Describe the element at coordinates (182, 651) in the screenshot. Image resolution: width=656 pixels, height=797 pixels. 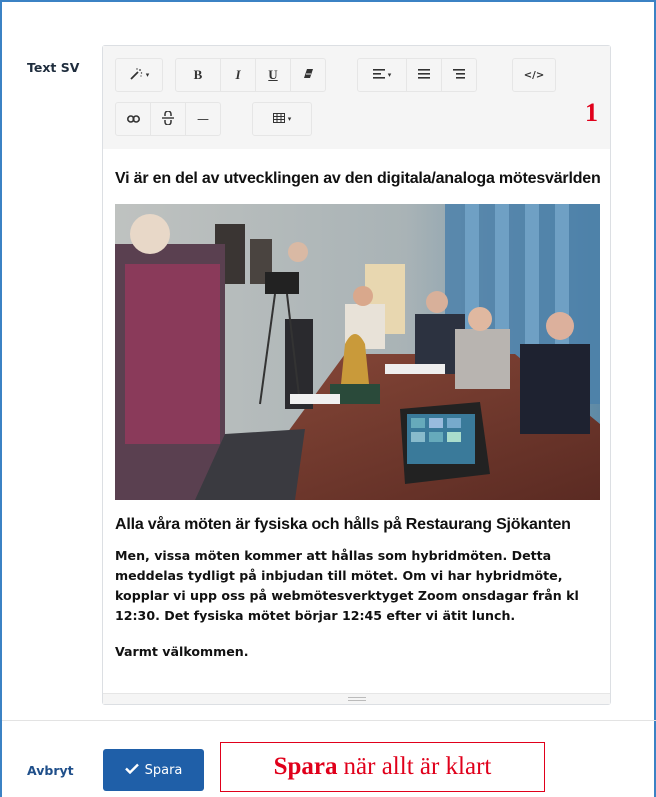
I see `content-closing: Varmt välkommen.` at that location.